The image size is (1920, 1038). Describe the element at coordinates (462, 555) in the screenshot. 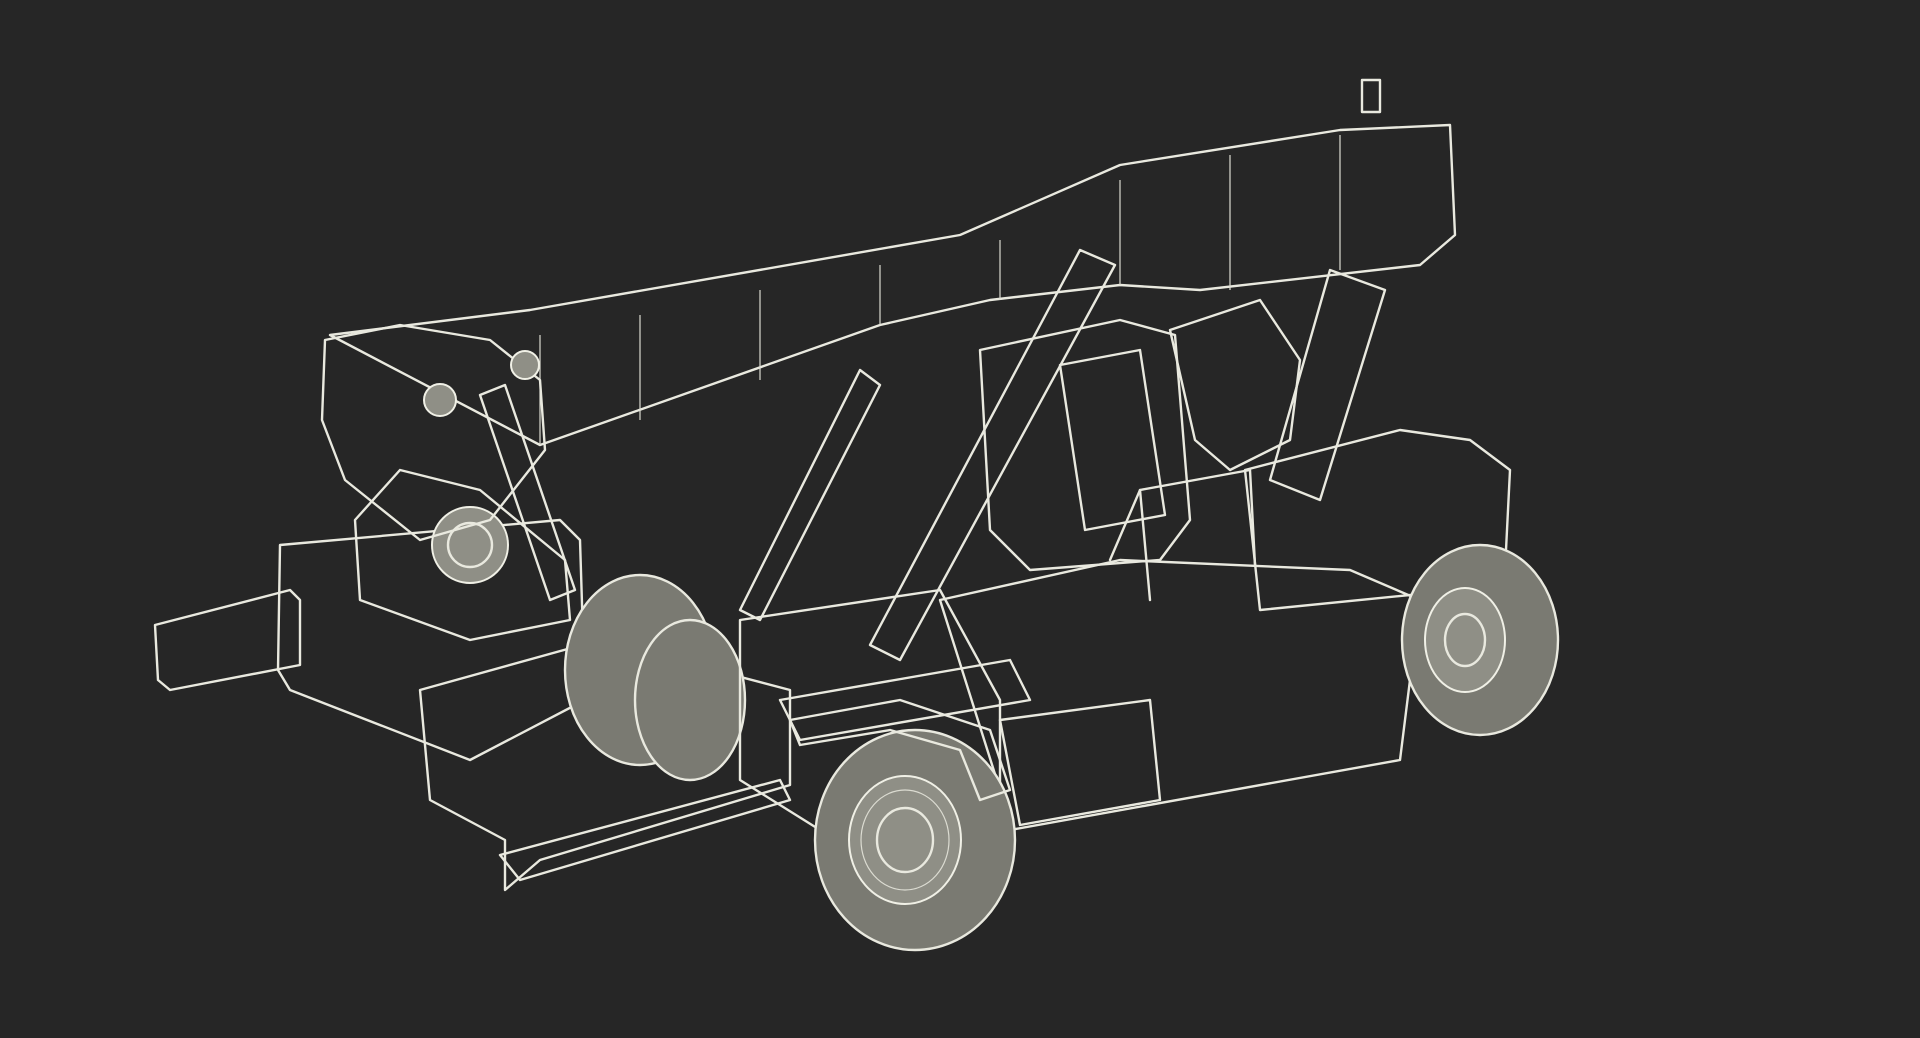

I see `boom-rear-mount` at that location.